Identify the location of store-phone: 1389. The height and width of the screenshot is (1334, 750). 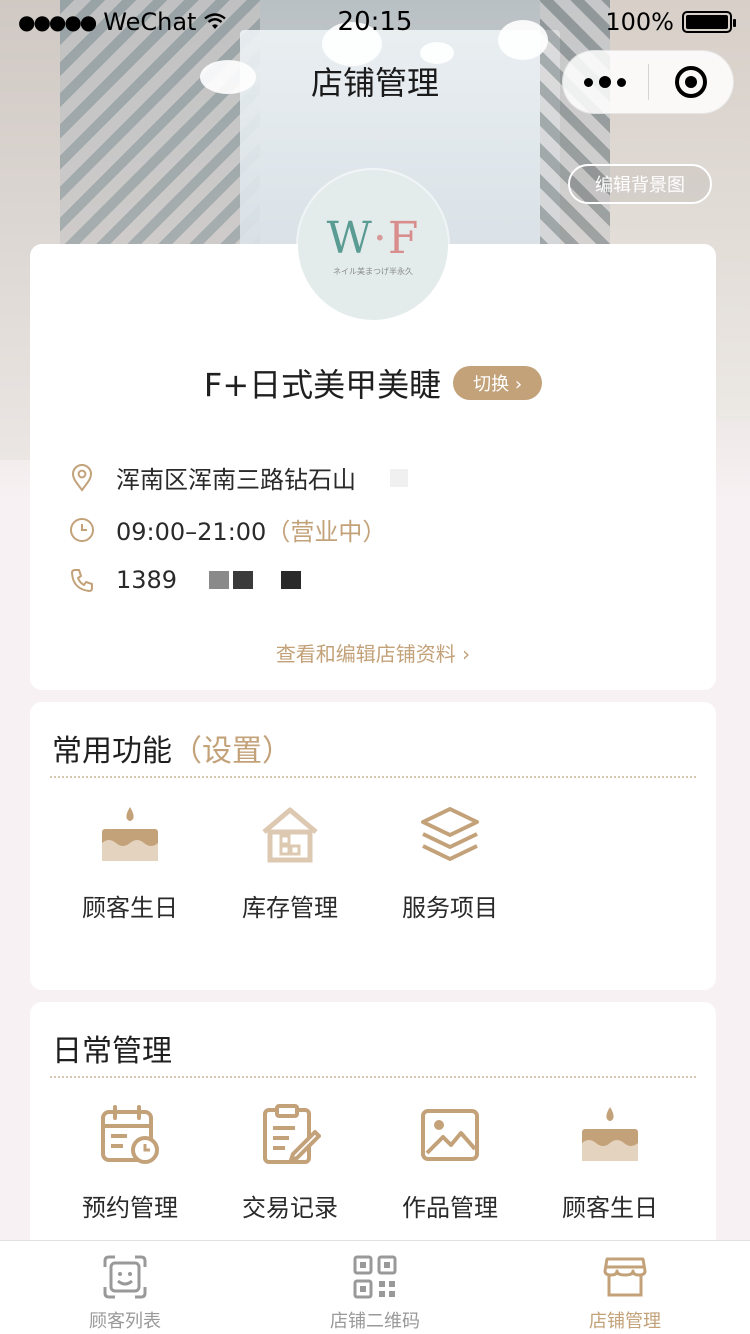
(147, 580).